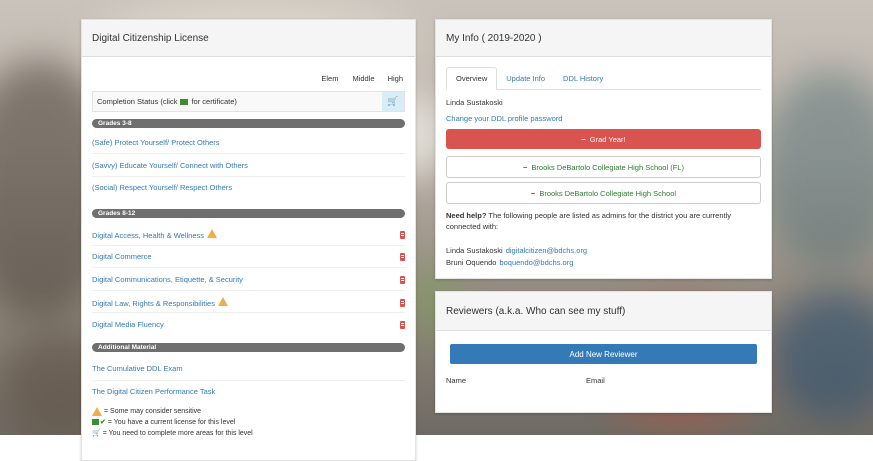  I want to click on info-tabs: Overview Update Info DDL History, so click(603, 78).